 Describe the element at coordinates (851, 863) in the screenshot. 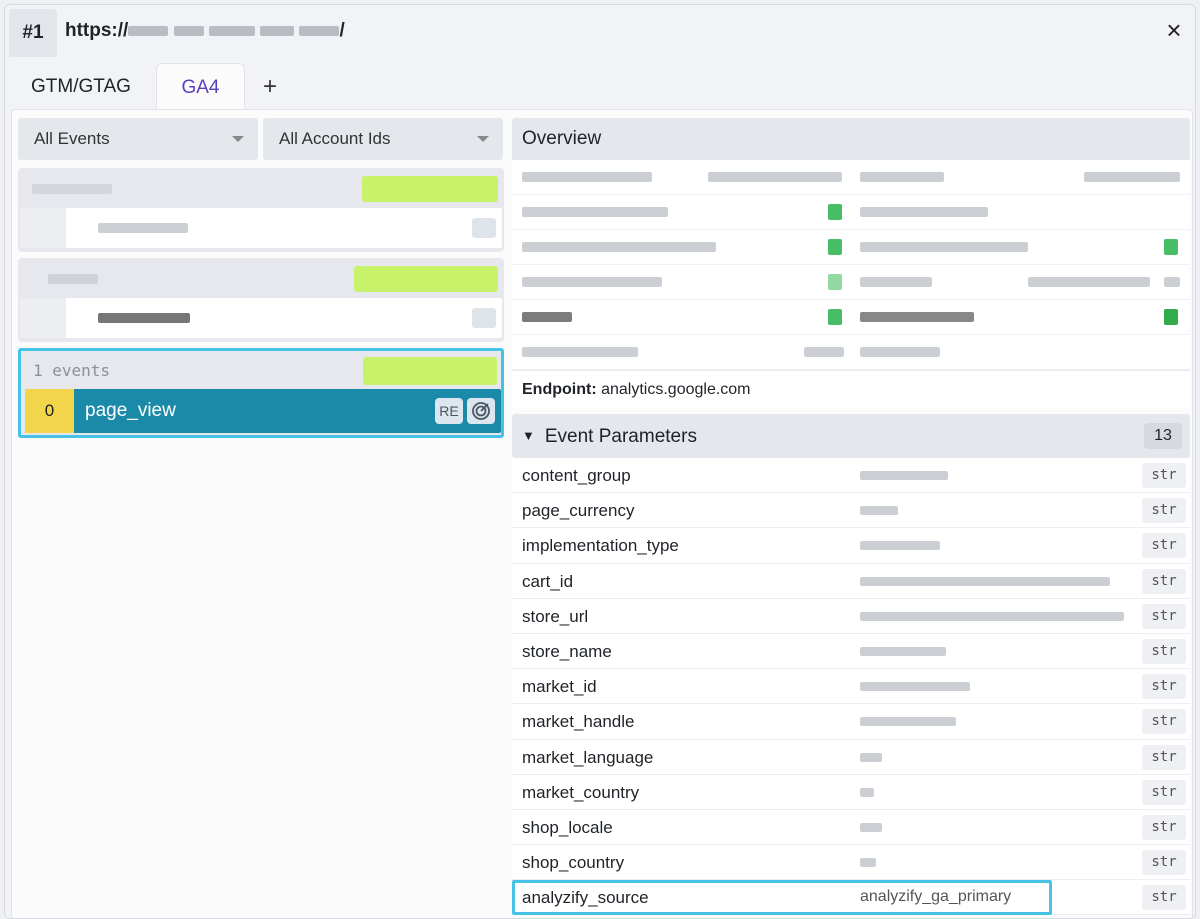

I see `table-row: shop_country str` at that location.